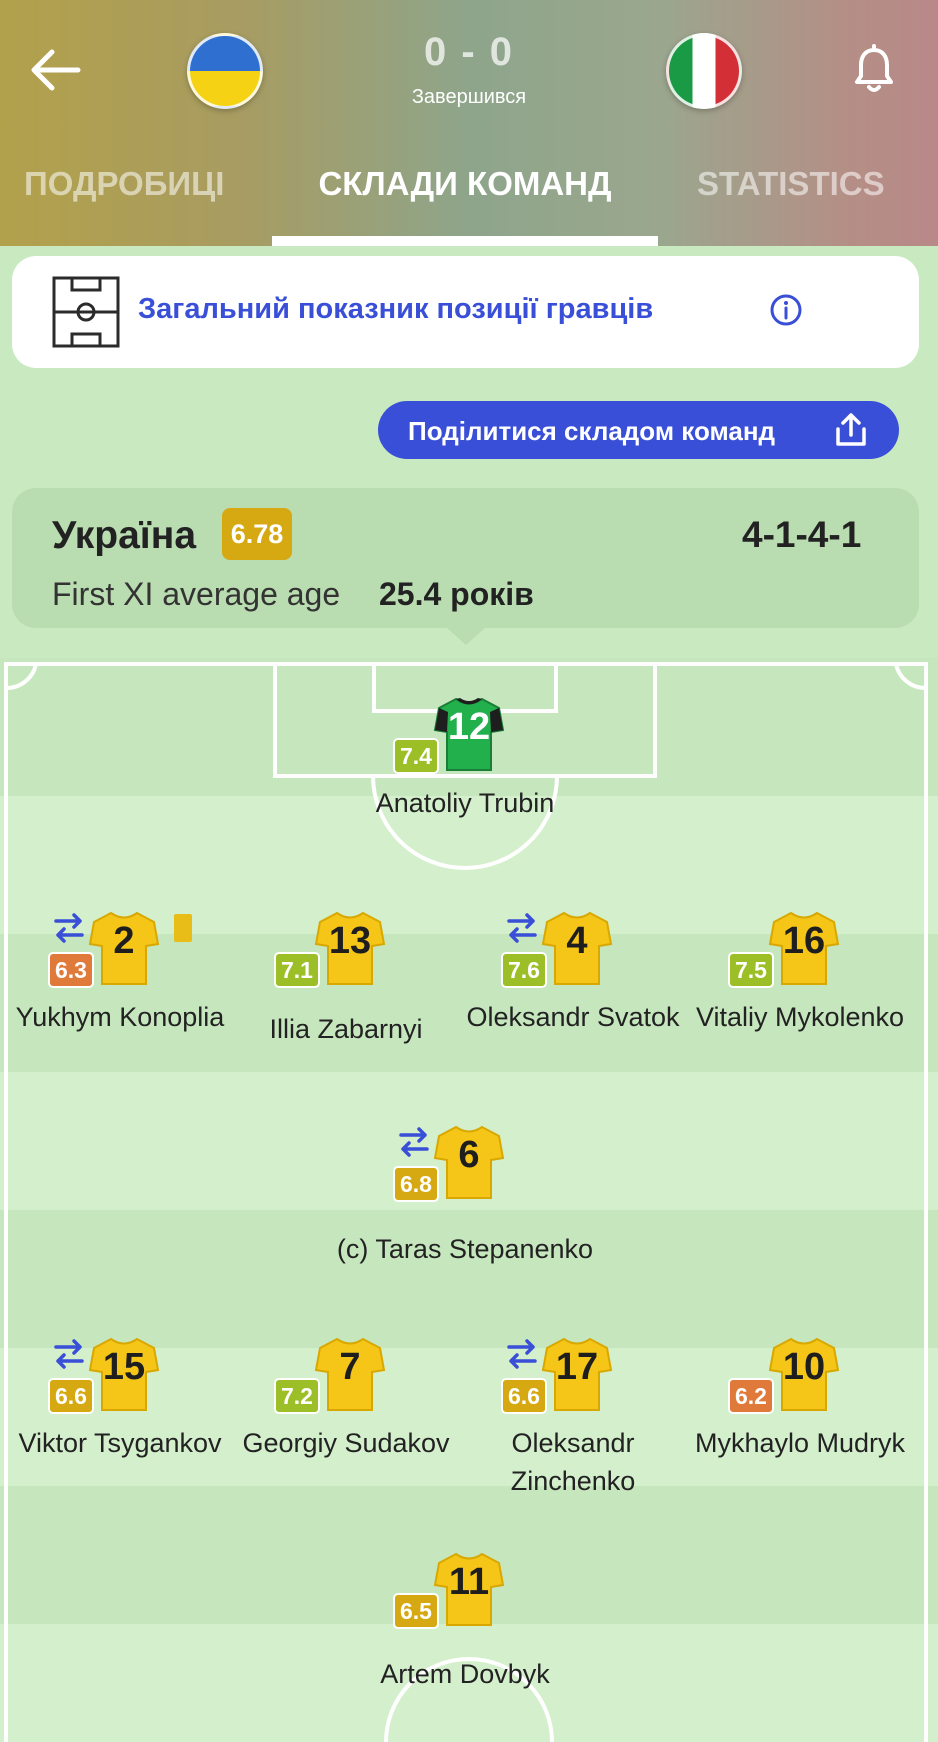 The width and height of the screenshot is (938, 1742). What do you see at coordinates (751, 970) in the screenshot?
I see `player-rating: 7.5` at bounding box center [751, 970].